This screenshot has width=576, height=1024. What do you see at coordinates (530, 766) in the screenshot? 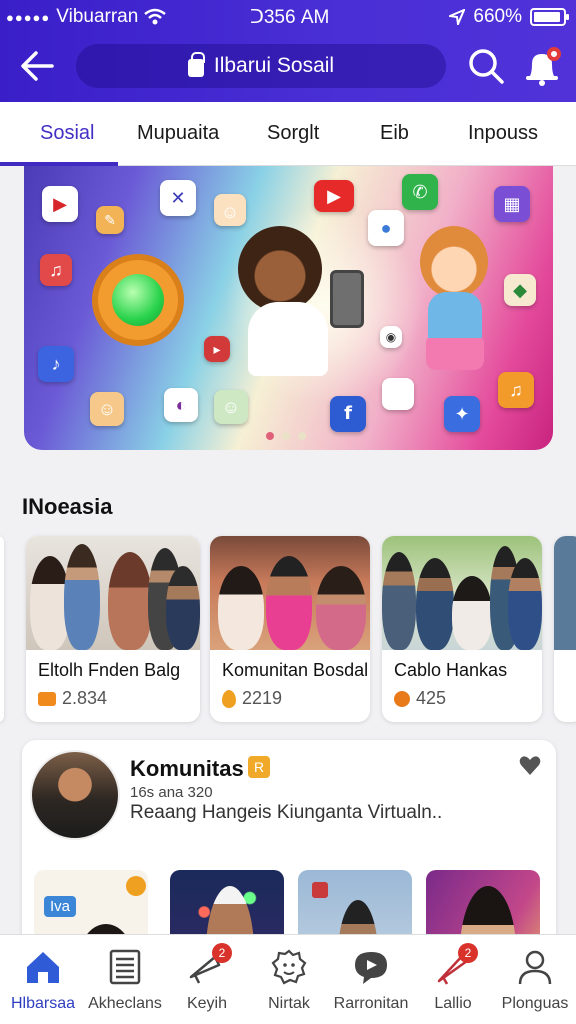
I see `heart-icon` at bounding box center [530, 766].